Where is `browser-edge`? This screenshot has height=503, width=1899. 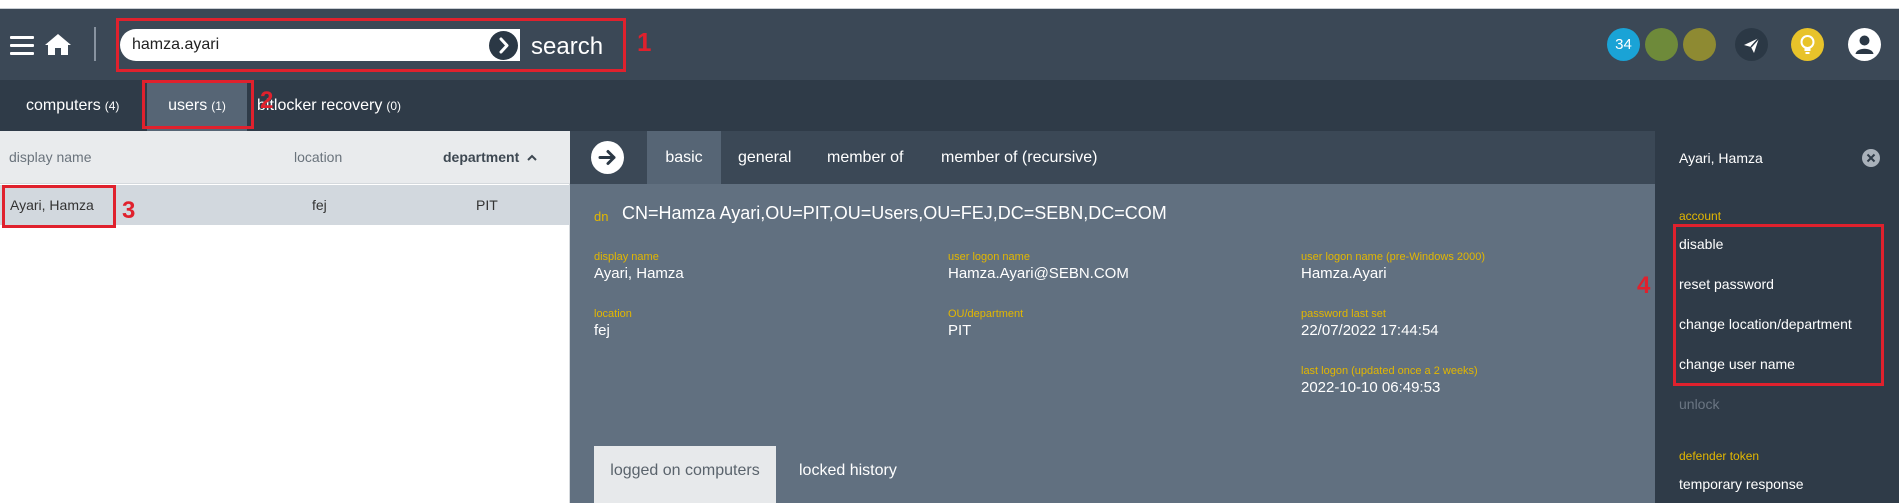
browser-edge is located at coordinates (949, 4).